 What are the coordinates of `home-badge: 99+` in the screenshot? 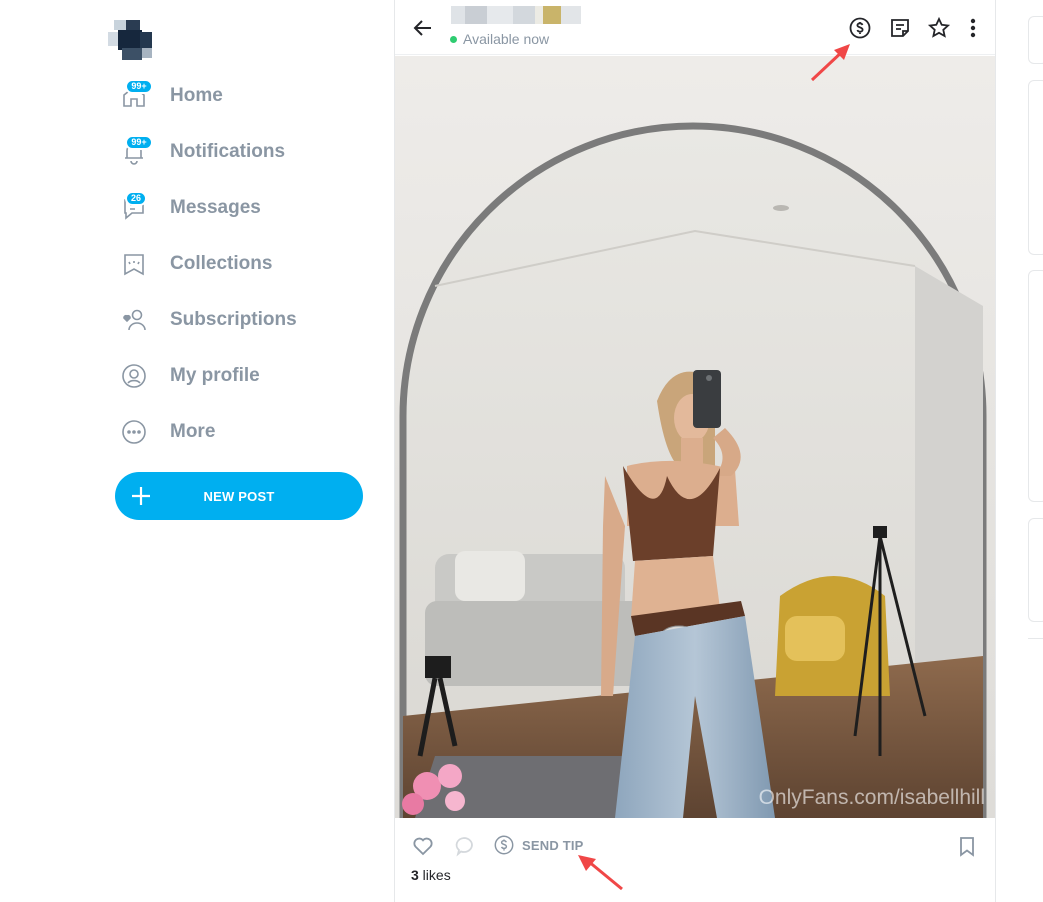 It's located at (139, 86).